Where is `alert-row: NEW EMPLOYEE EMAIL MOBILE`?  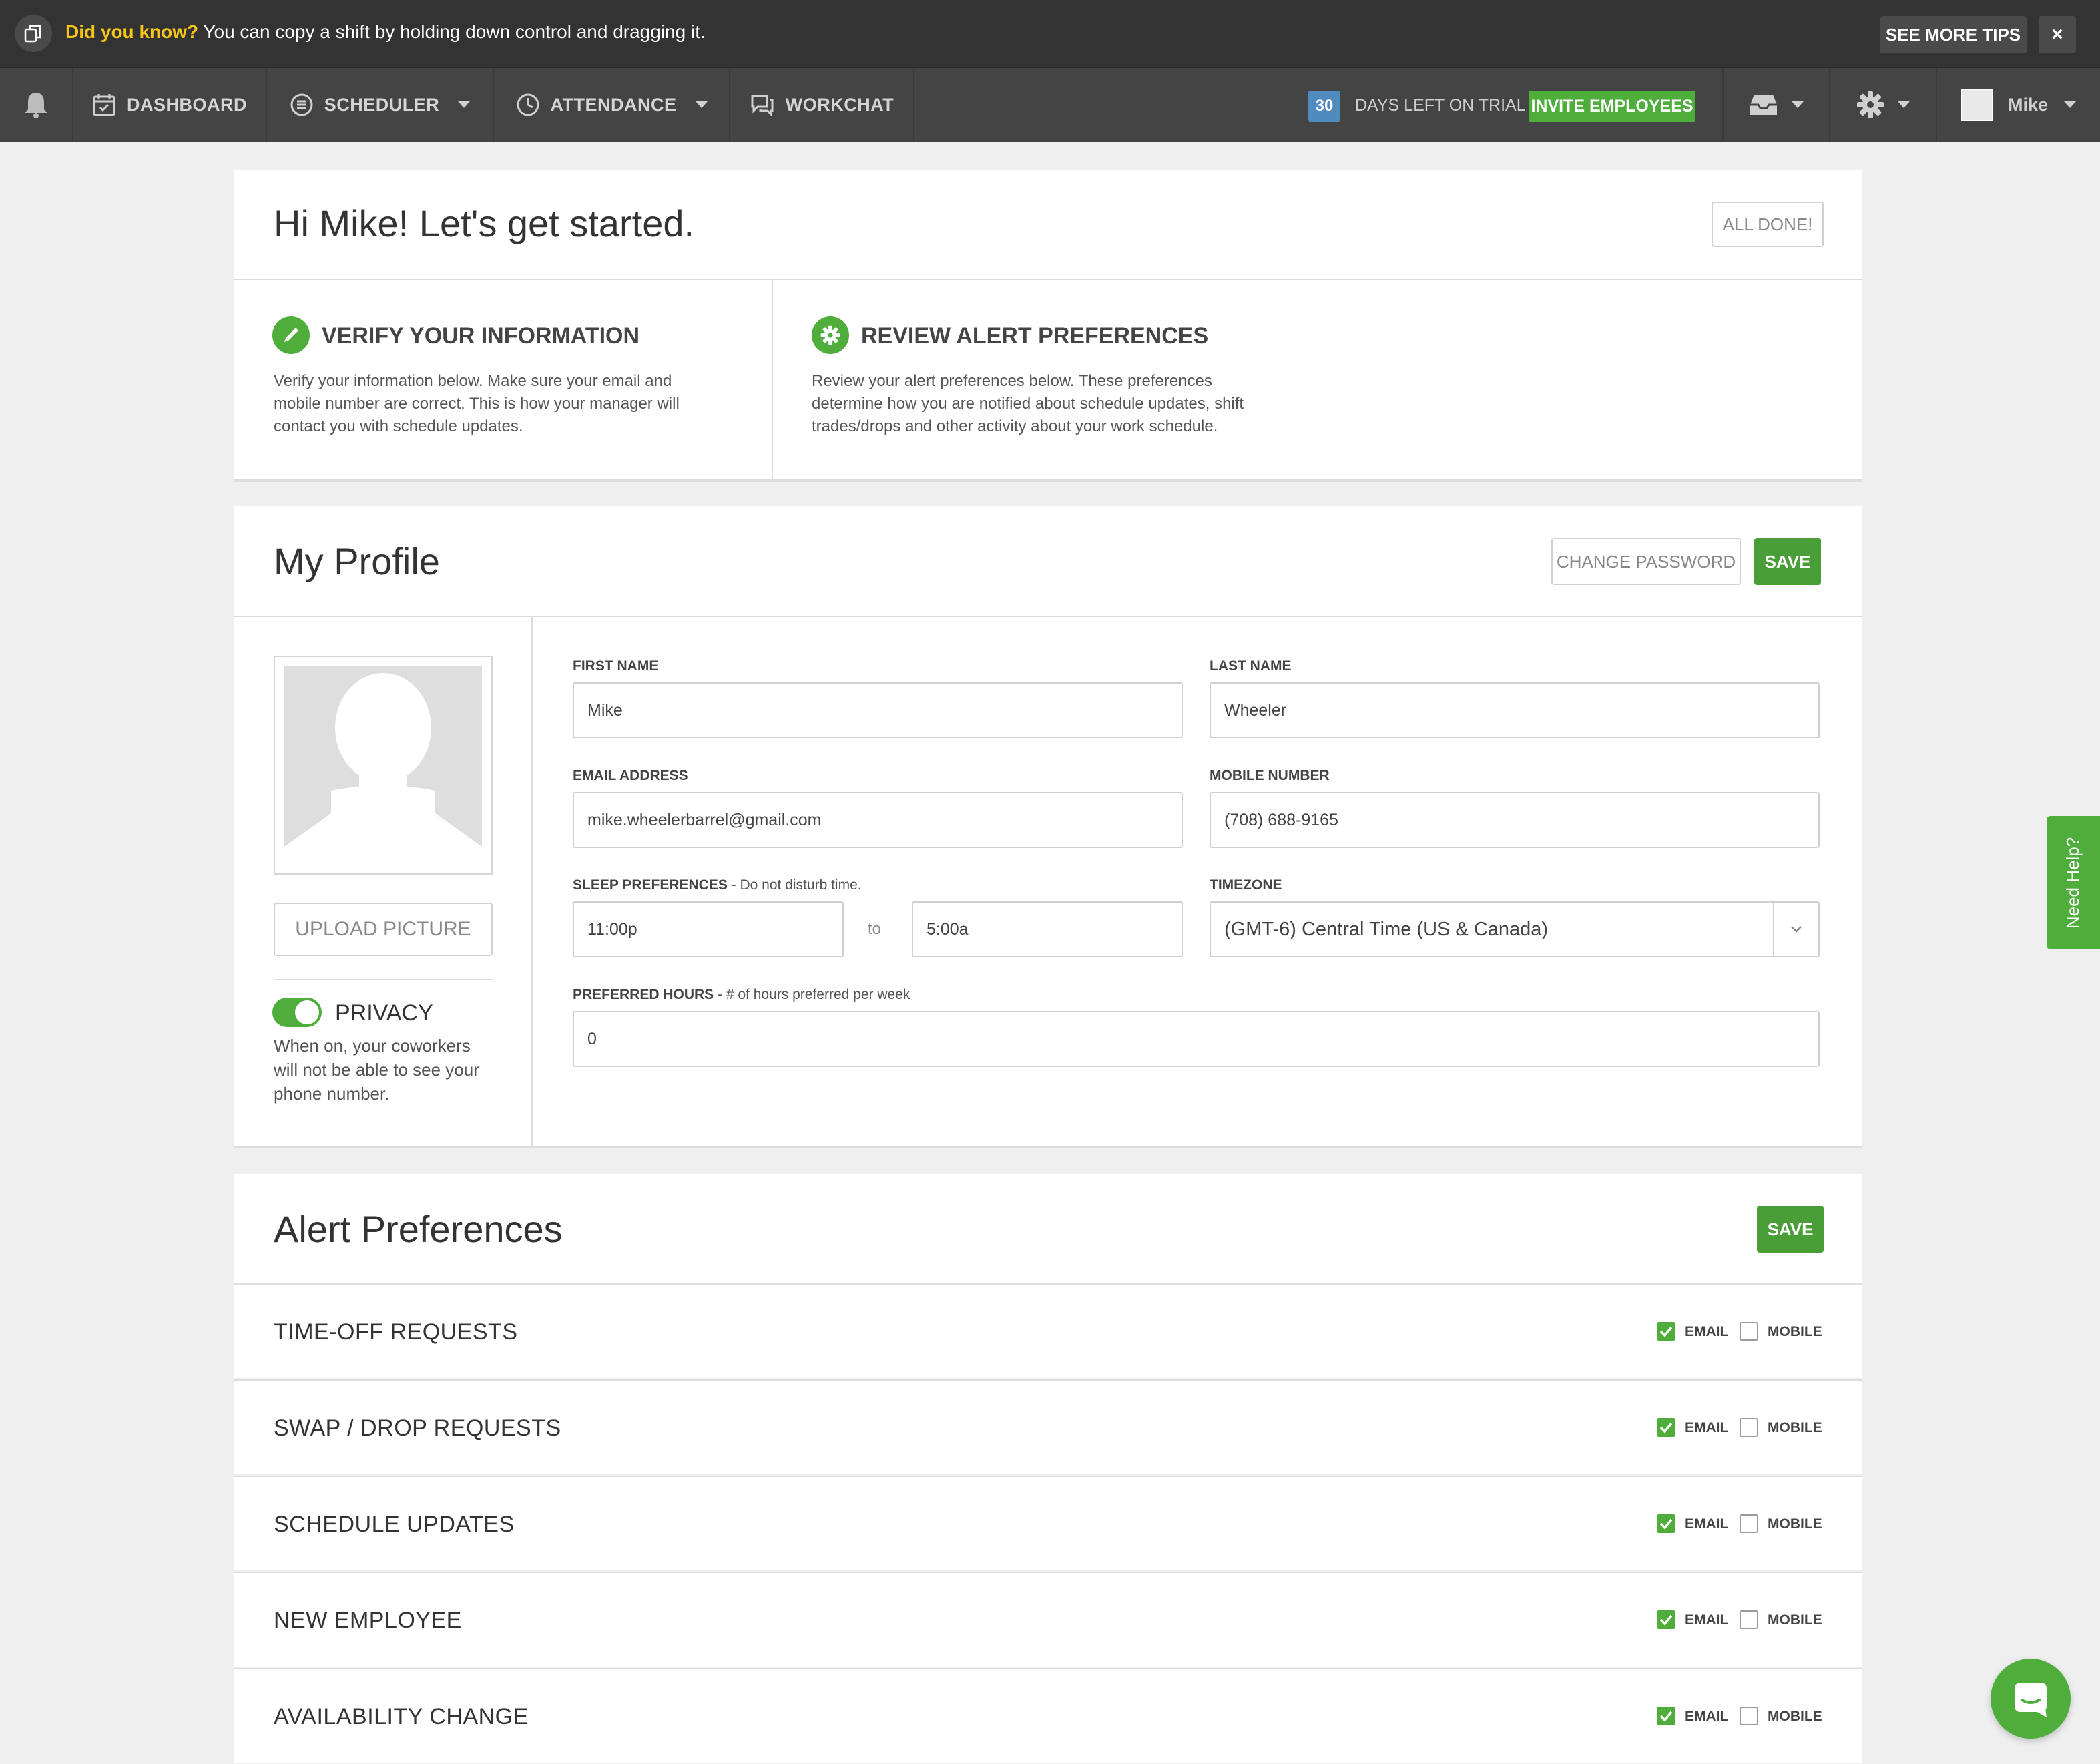
alert-row: NEW EMPLOYEE EMAIL MOBILE is located at coordinates (1048, 1619).